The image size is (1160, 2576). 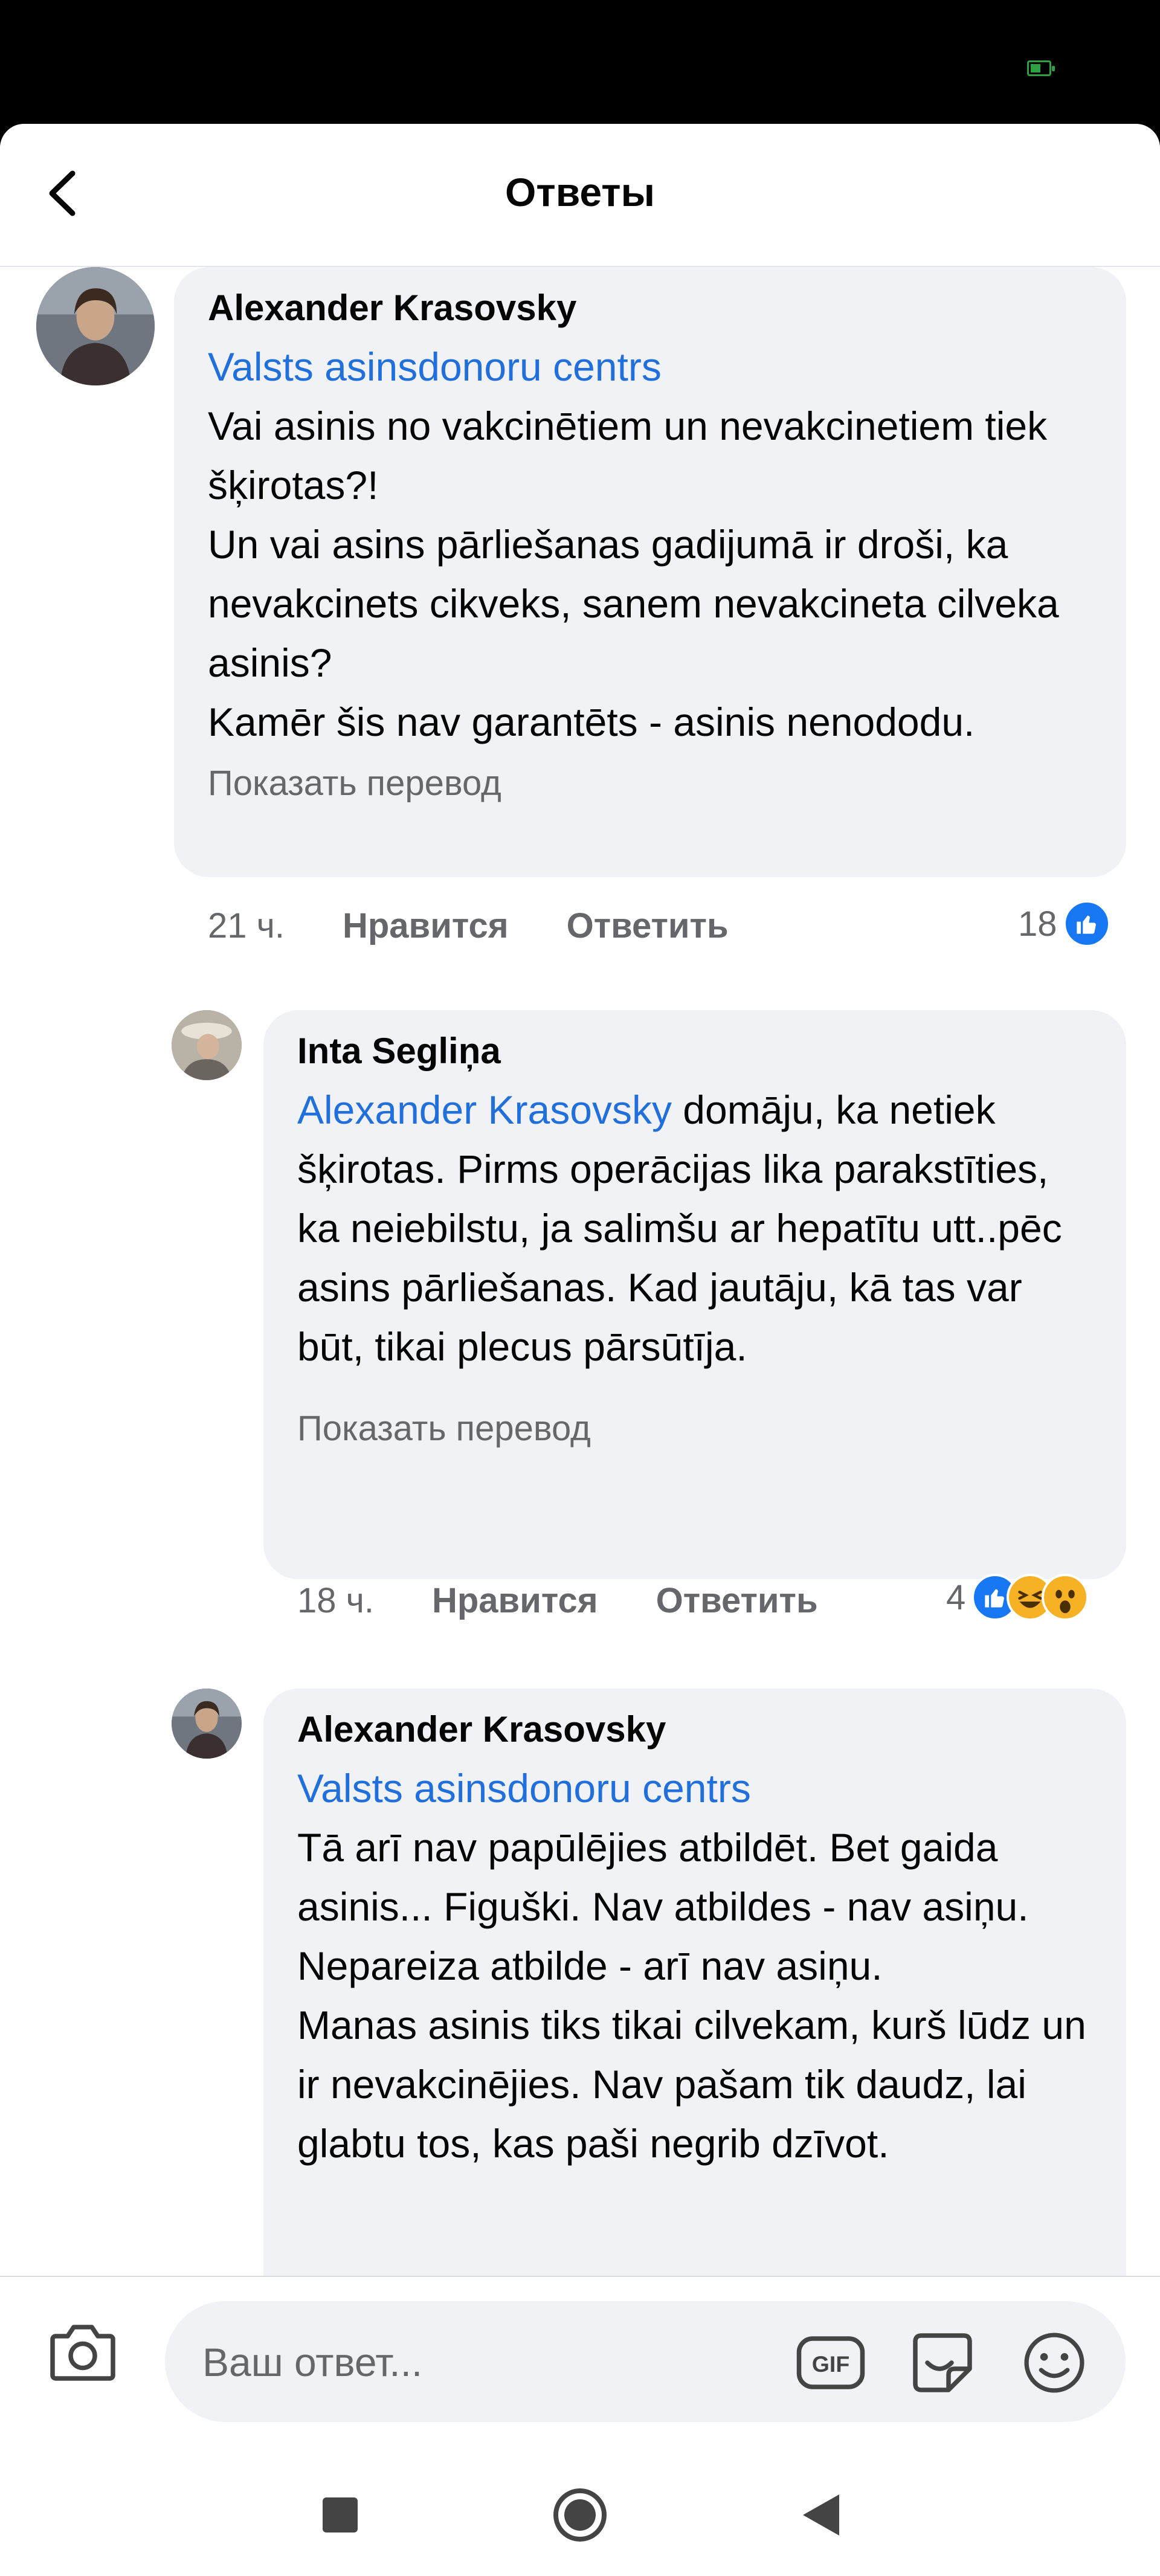 I want to click on sticker-button, so click(x=942, y=2362).